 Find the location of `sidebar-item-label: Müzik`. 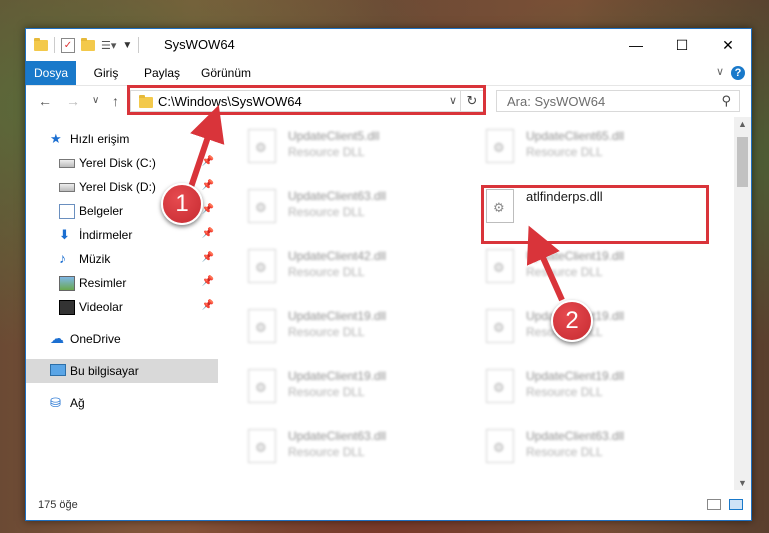

sidebar-item-label: Müzik is located at coordinates (95, 259).